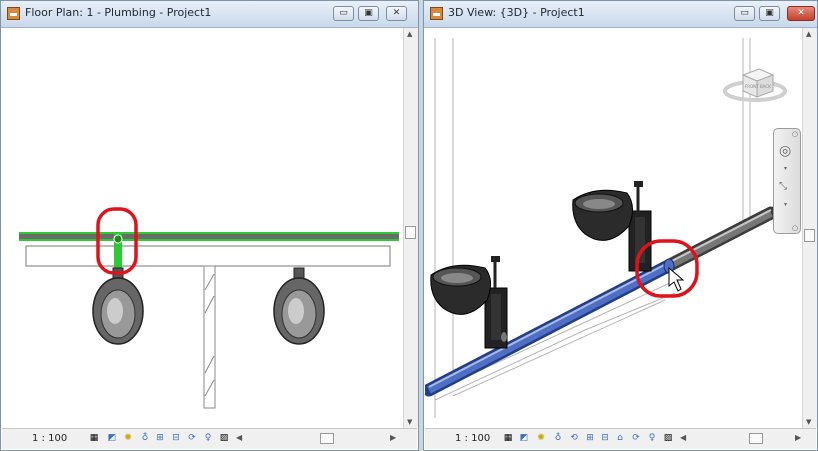 This screenshot has width=818, height=451. What do you see at coordinates (118, 306) in the screenshot?
I see `toilet-plan-left` at bounding box center [118, 306].